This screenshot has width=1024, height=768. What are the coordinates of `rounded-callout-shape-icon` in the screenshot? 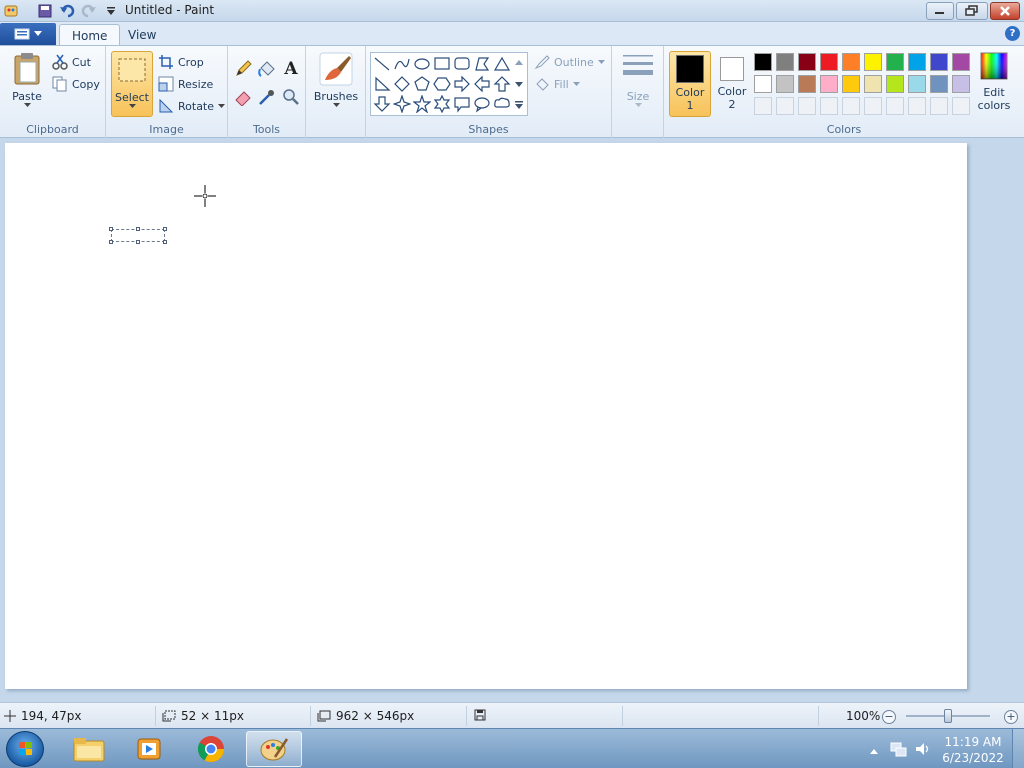 It's located at (462, 104).